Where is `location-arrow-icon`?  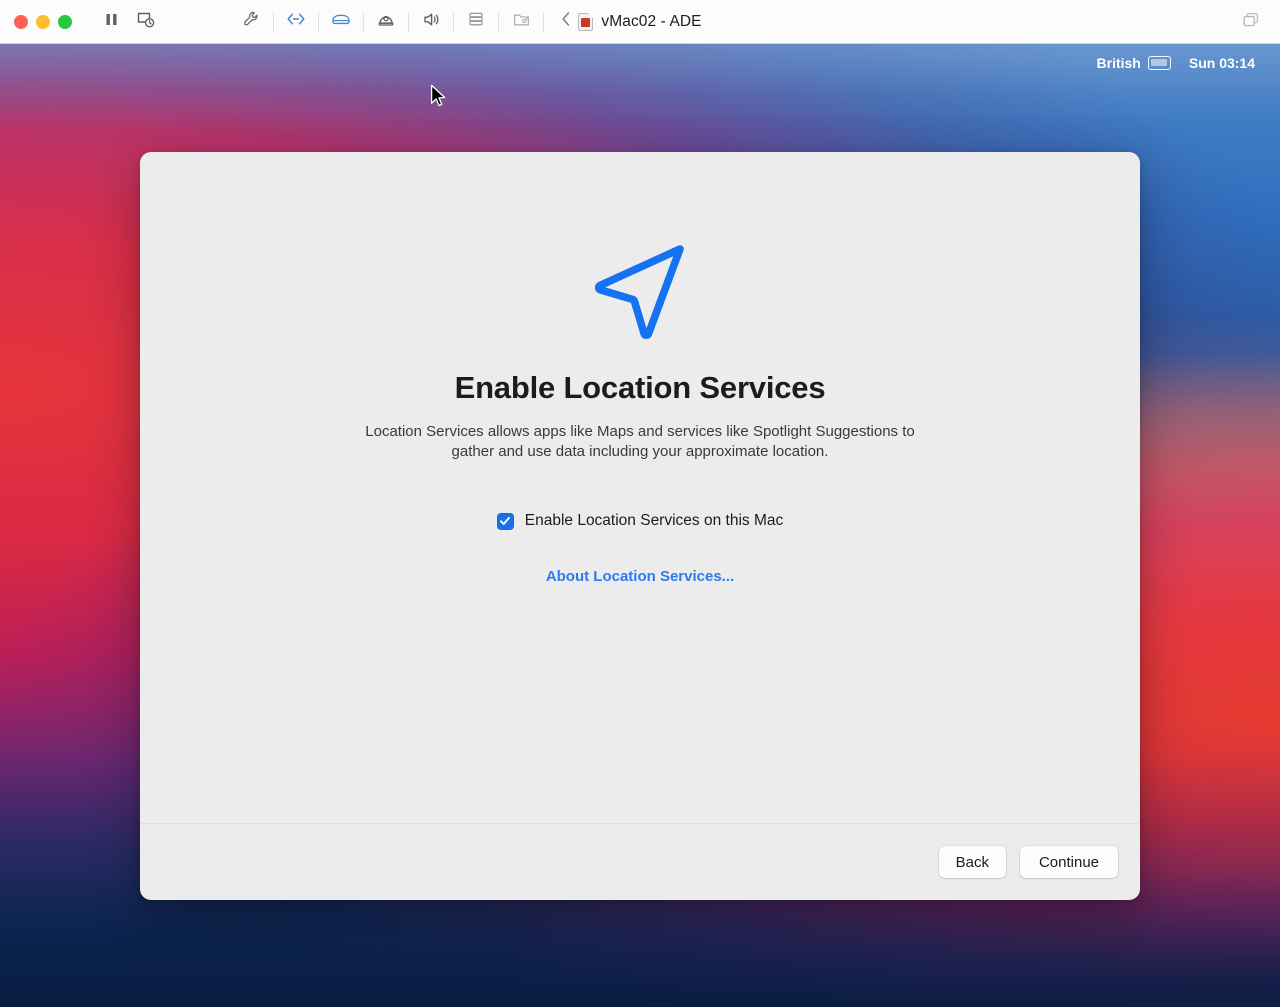 location-arrow-icon is located at coordinates (640, 290).